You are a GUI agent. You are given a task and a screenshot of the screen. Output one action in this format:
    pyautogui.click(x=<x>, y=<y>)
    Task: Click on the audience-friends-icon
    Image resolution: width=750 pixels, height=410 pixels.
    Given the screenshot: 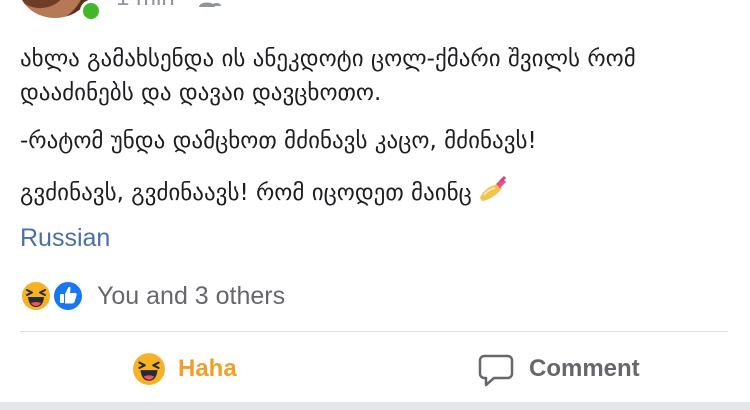 What is the action you would take?
    pyautogui.click(x=210, y=4)
    